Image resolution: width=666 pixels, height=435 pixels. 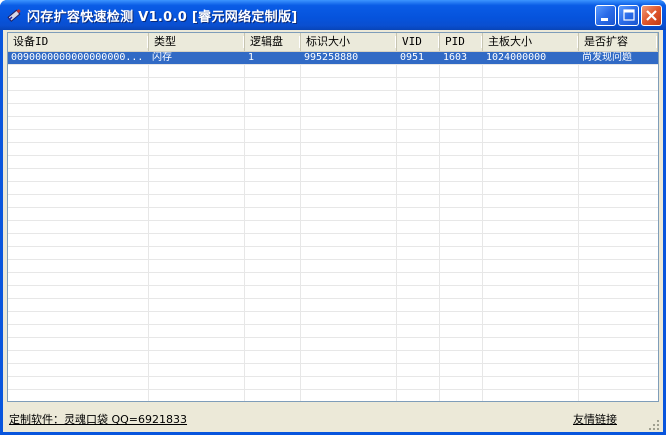 What do you see at coordinates (273, 42) in the screenshot?
I see `column-header: 逻辑盘` at bounding box center [273, 42].